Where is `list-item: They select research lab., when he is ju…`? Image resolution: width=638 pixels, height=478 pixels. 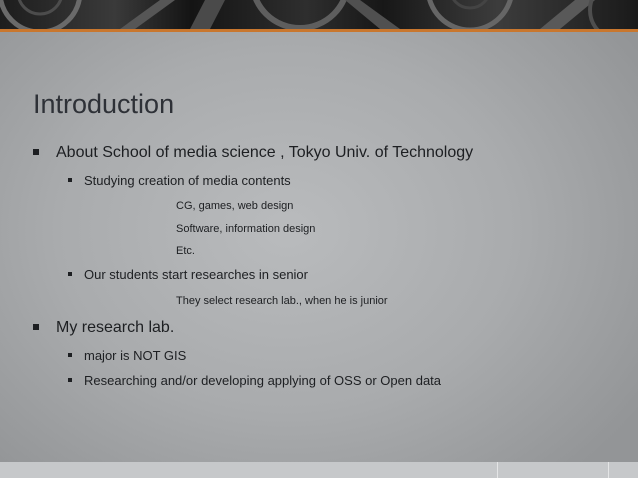 list-item: They select research lab., when he is ju… is located at coordinates (282, 301).